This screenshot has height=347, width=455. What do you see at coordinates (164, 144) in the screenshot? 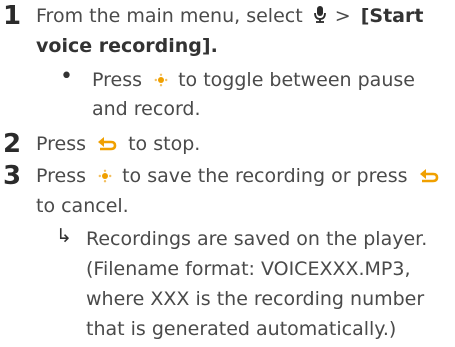
I see `step-2-suffix: to stop.` at bounding box center [164, 144].